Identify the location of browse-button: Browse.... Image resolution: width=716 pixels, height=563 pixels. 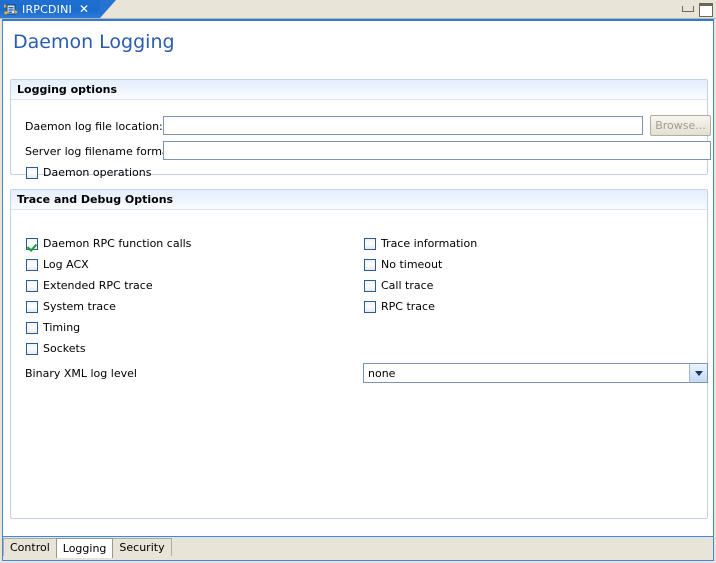
(680, 125).